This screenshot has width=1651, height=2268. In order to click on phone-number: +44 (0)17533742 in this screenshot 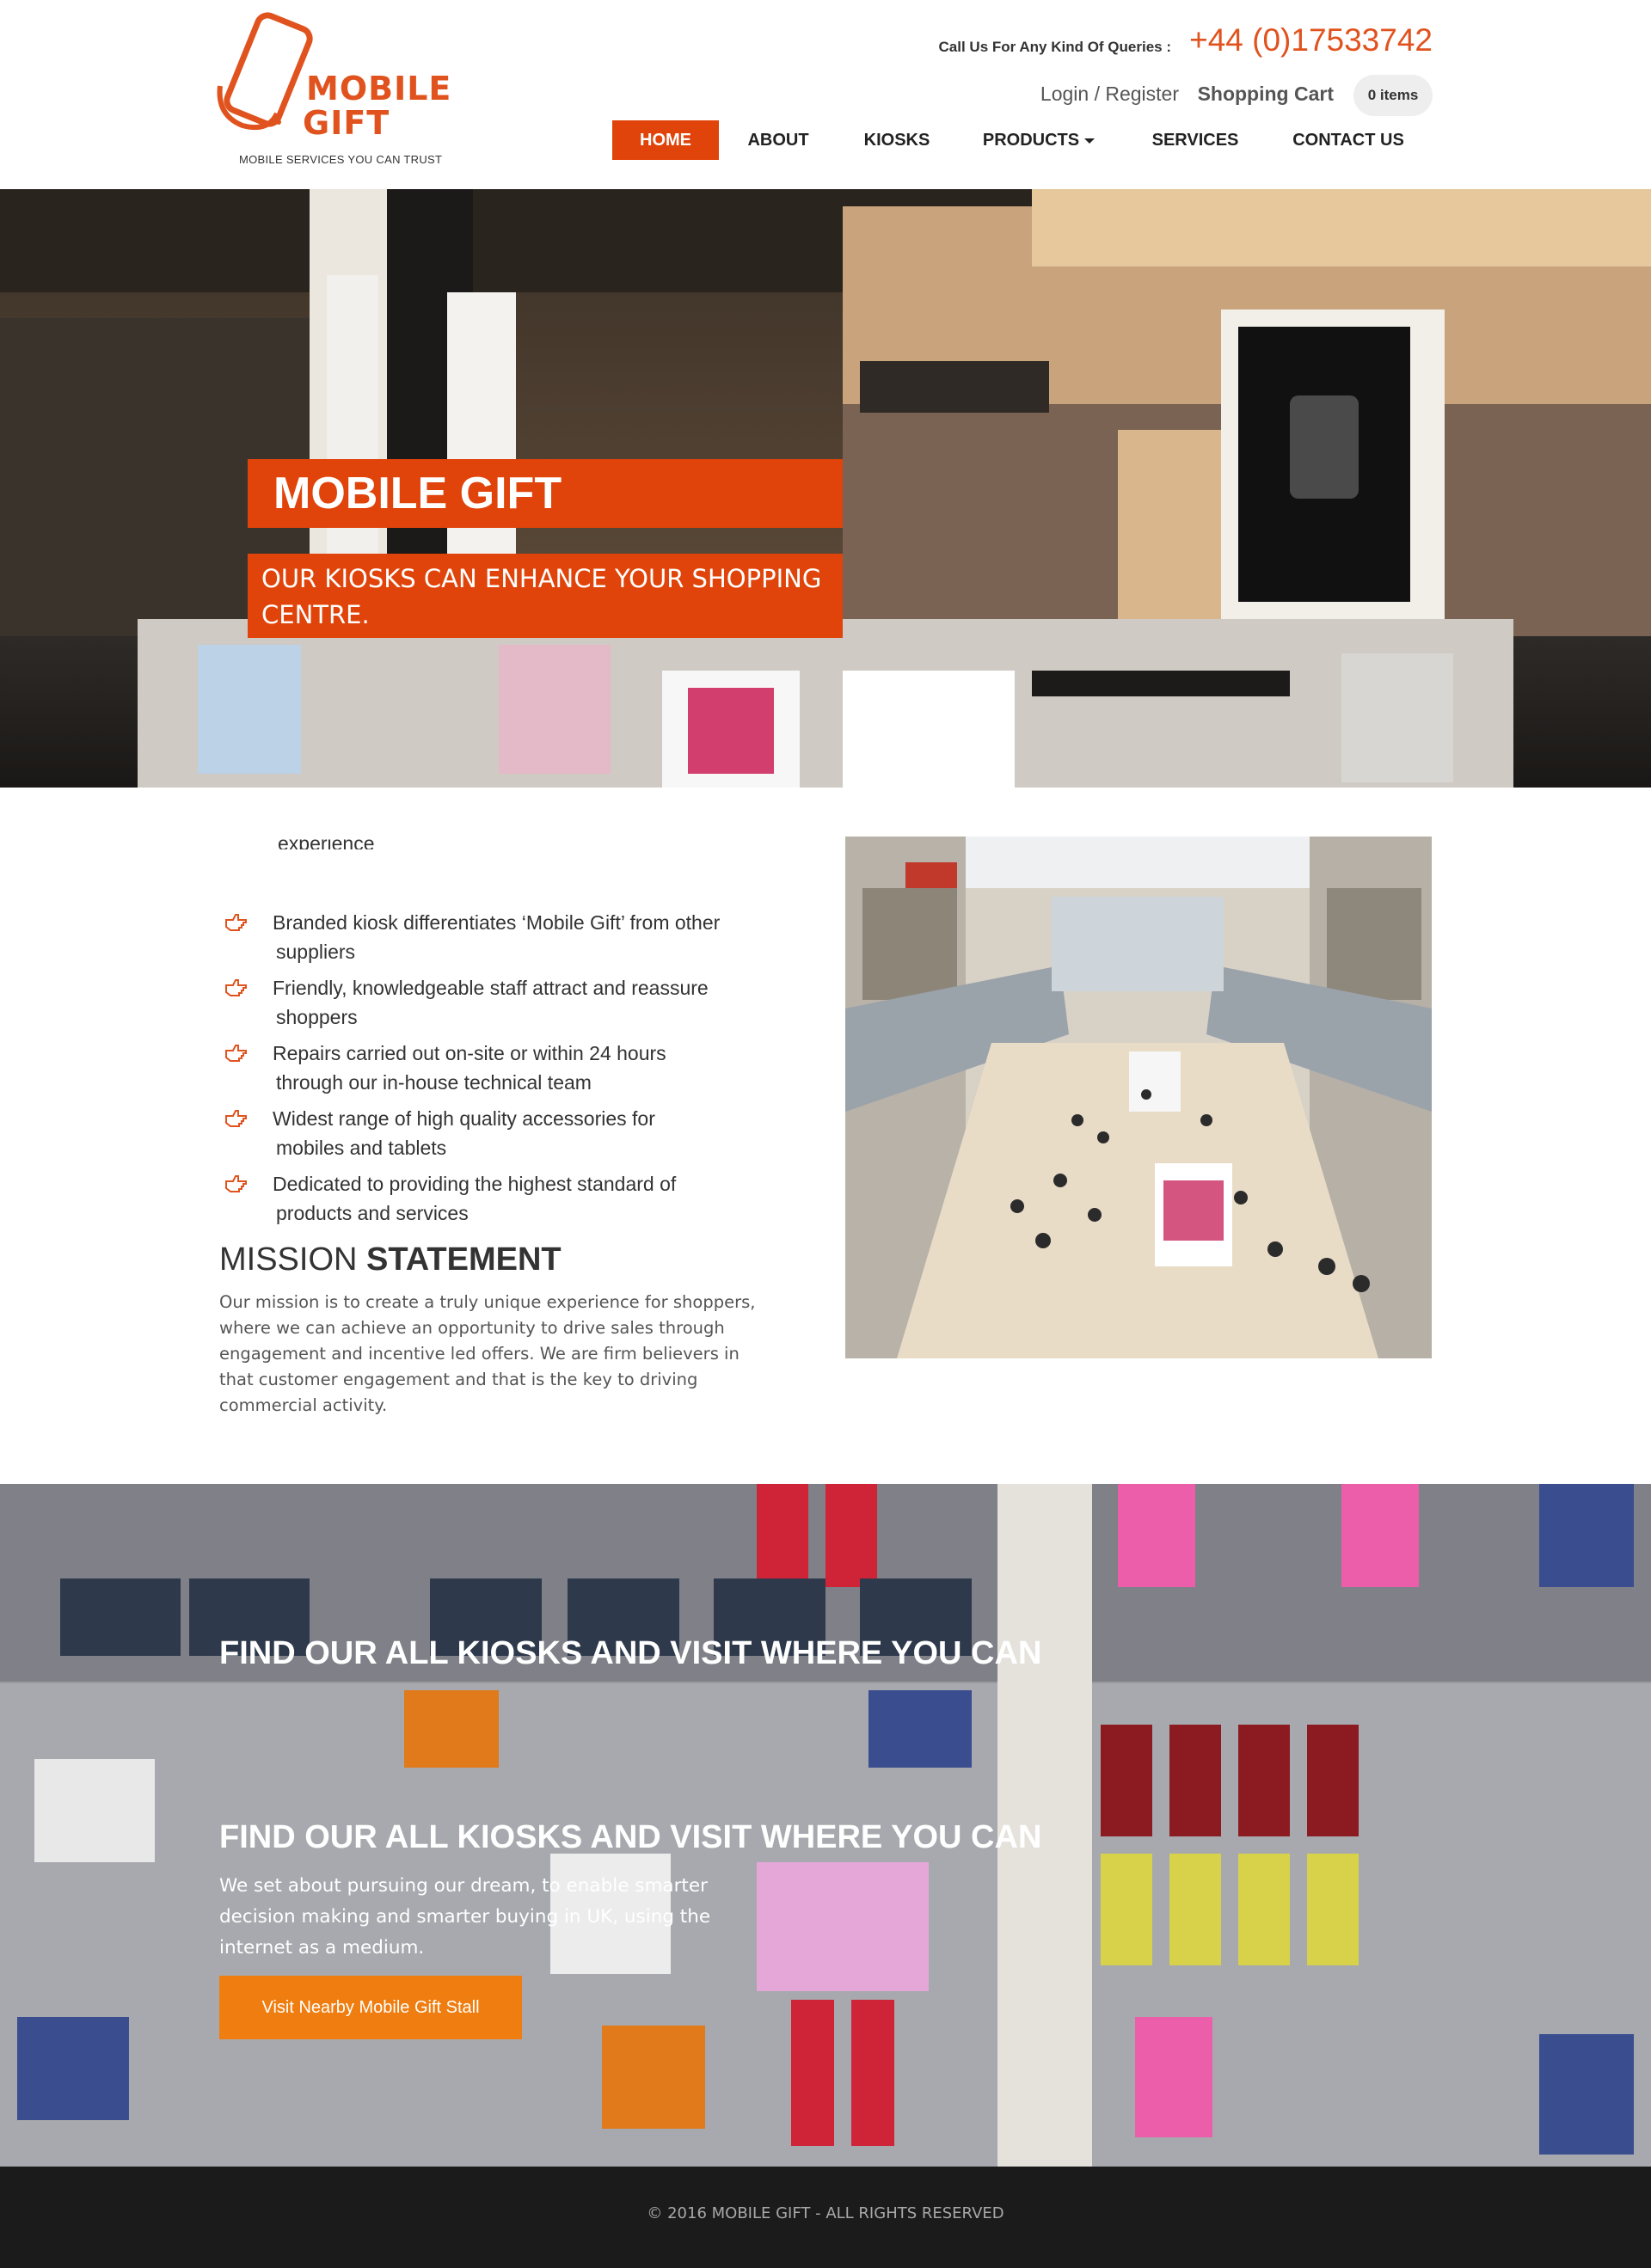, I will do `click(1311, 40)`.